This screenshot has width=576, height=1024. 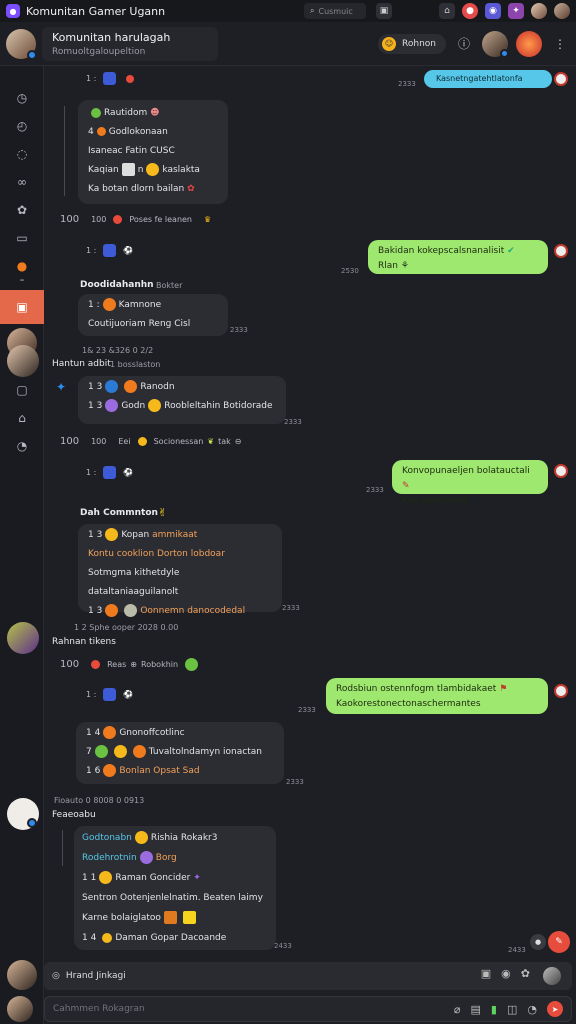 I want to click on sender-name: Feaeoabu, so click(x=74, y=815).